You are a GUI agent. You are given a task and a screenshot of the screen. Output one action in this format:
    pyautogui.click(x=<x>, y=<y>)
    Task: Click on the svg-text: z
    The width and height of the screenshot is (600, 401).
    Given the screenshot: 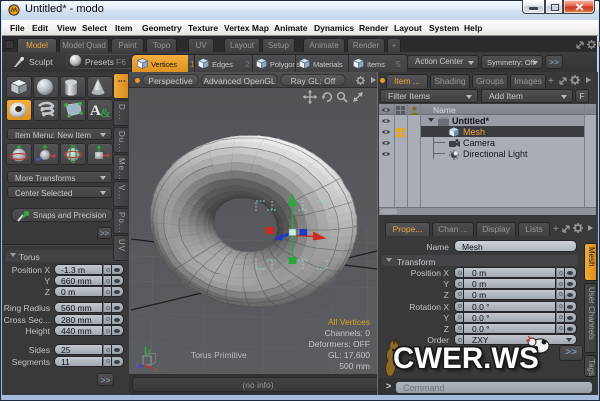 What is the action you would take?
    pyautogui.click(x=136, y=365)
    